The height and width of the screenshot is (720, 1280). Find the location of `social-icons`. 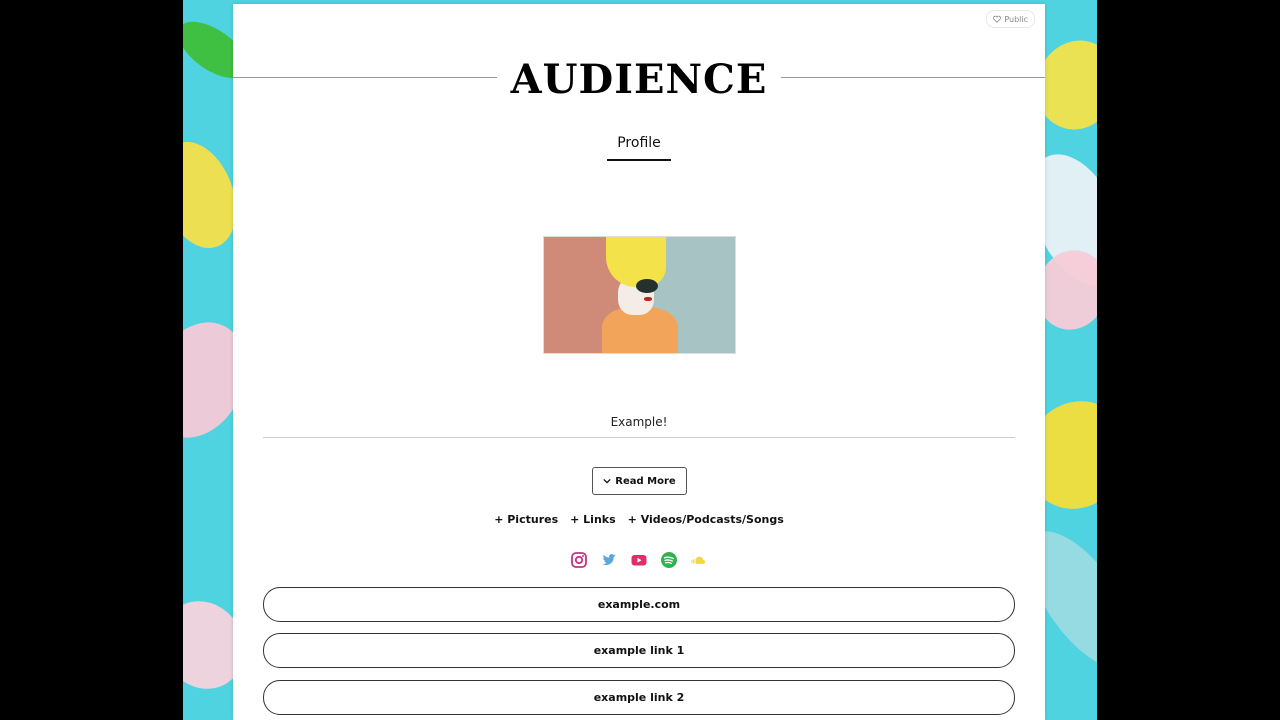

social-icons is located at coordinates (639, 560).